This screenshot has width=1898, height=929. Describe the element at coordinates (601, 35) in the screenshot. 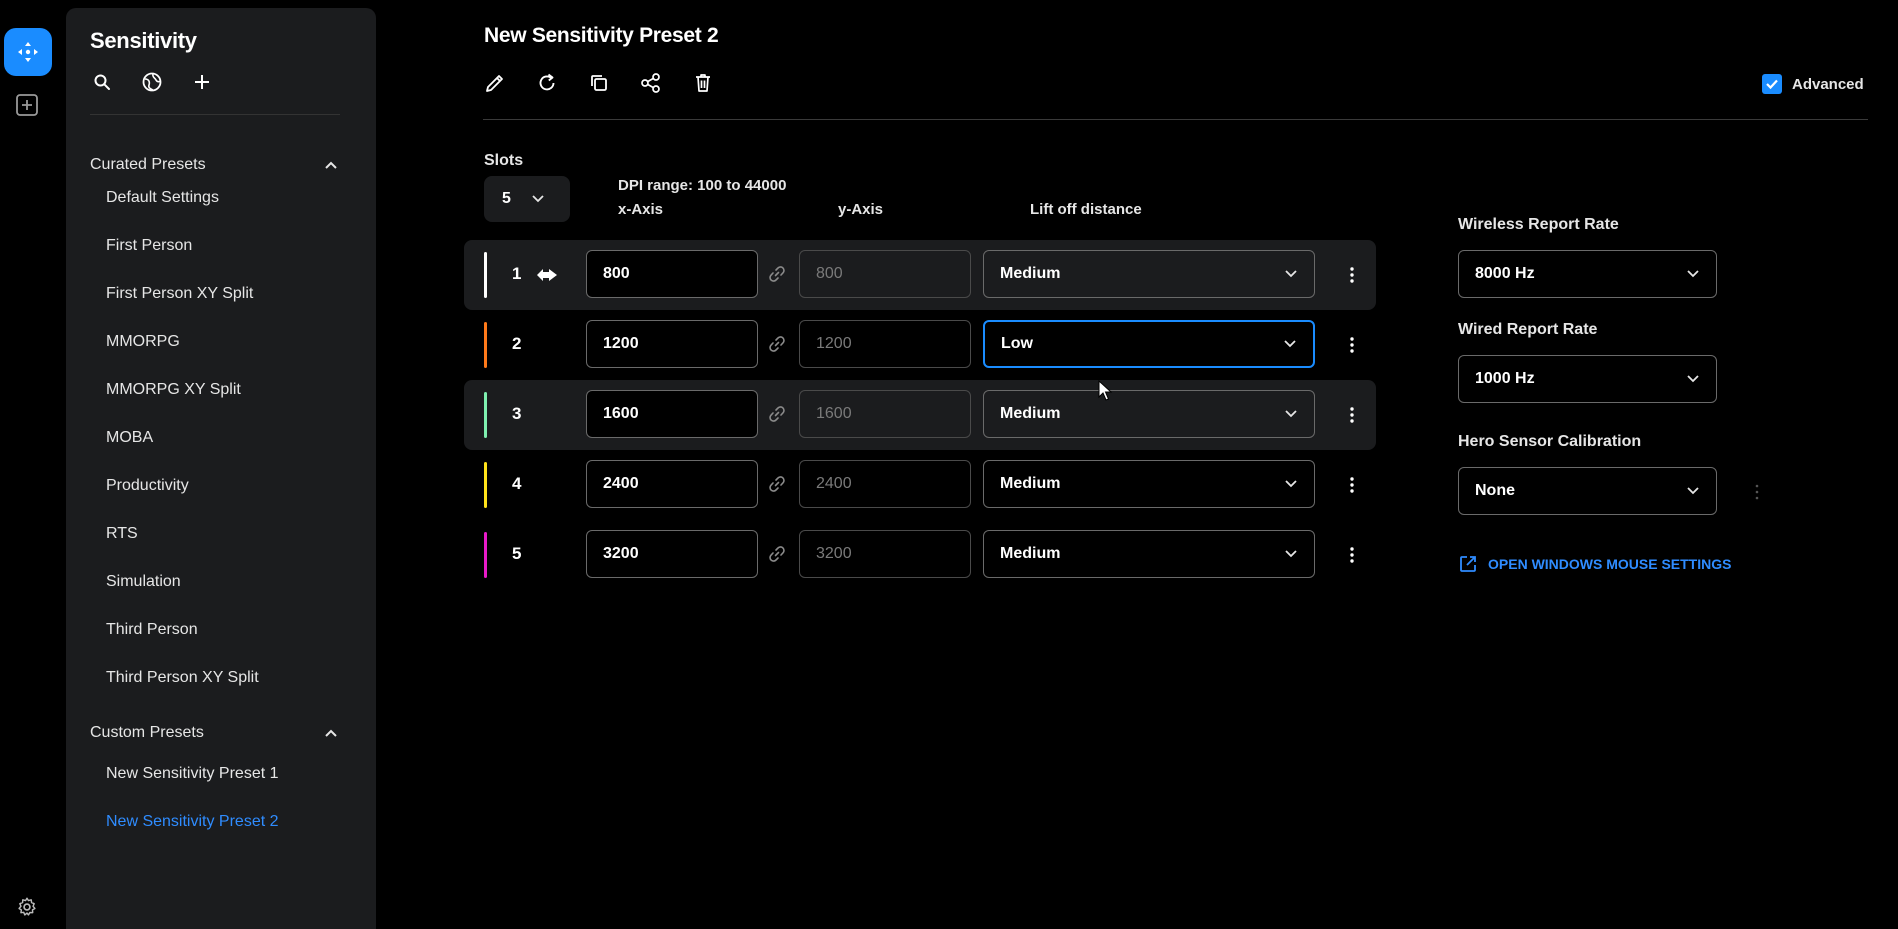

I see `page-title: New Sensitivity Preset 2` at that location.